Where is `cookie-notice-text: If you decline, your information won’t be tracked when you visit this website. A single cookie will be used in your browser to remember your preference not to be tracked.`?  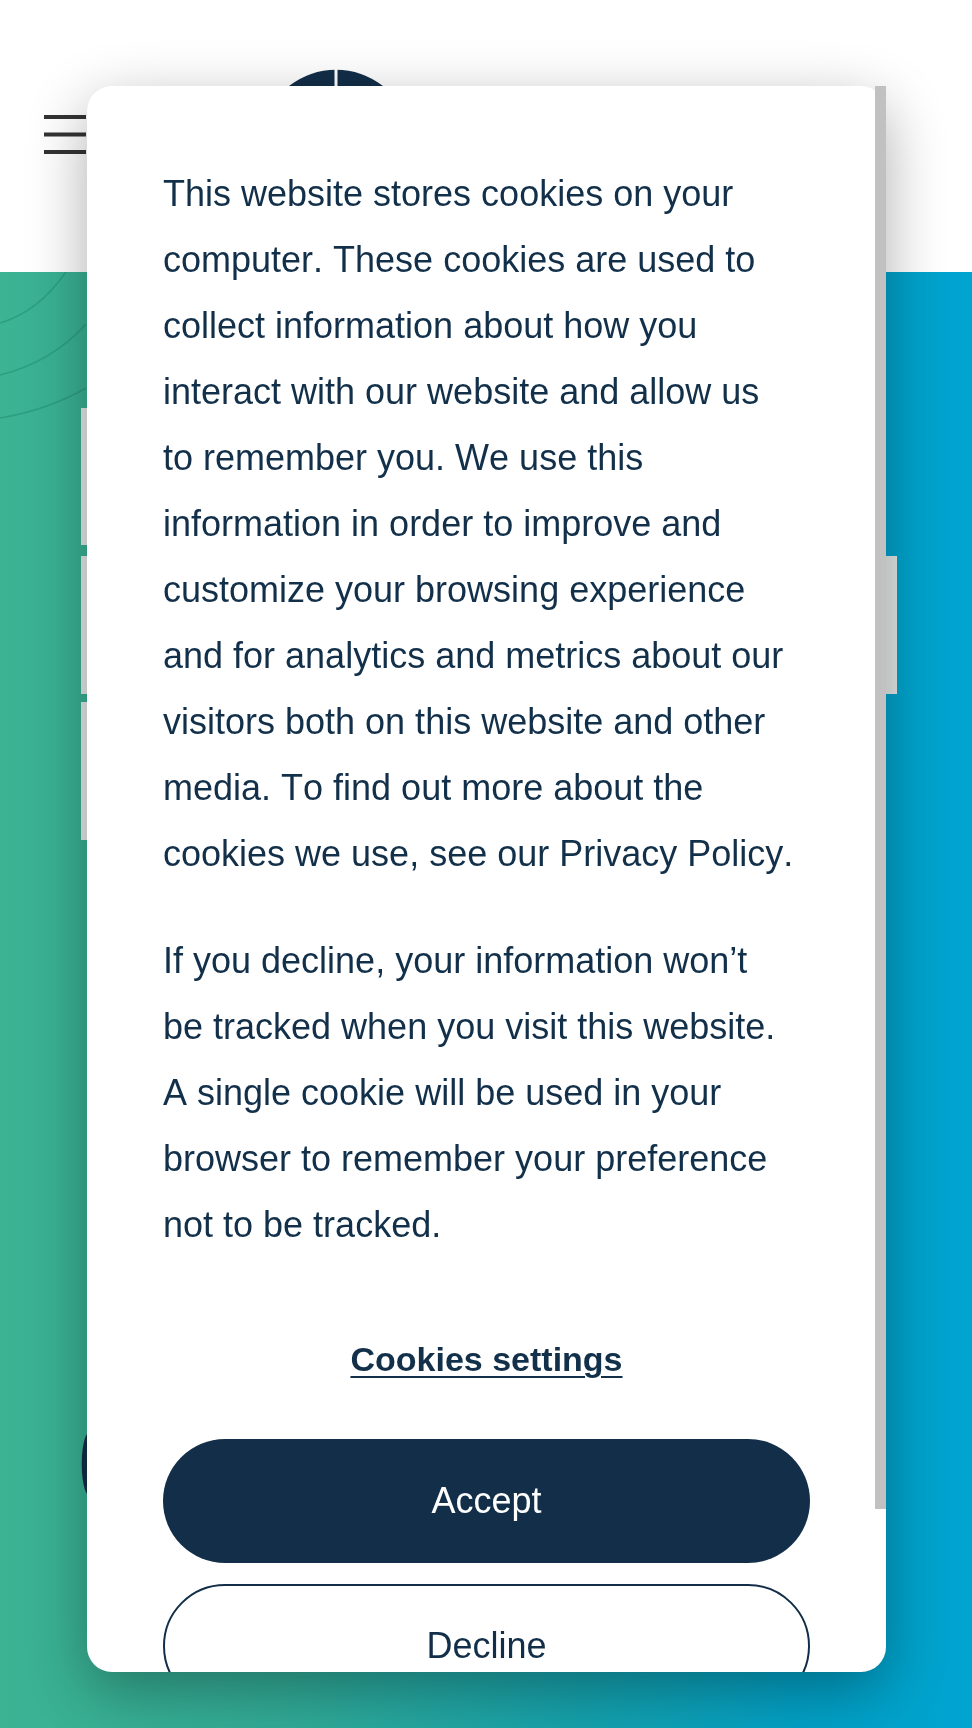 cookie-notice-text: If you decline, your information won’t be tracked when you visit this website. A single cookie will be used in your browser to remember your preference not to be tracked. is located at coordinates (470, 1093).